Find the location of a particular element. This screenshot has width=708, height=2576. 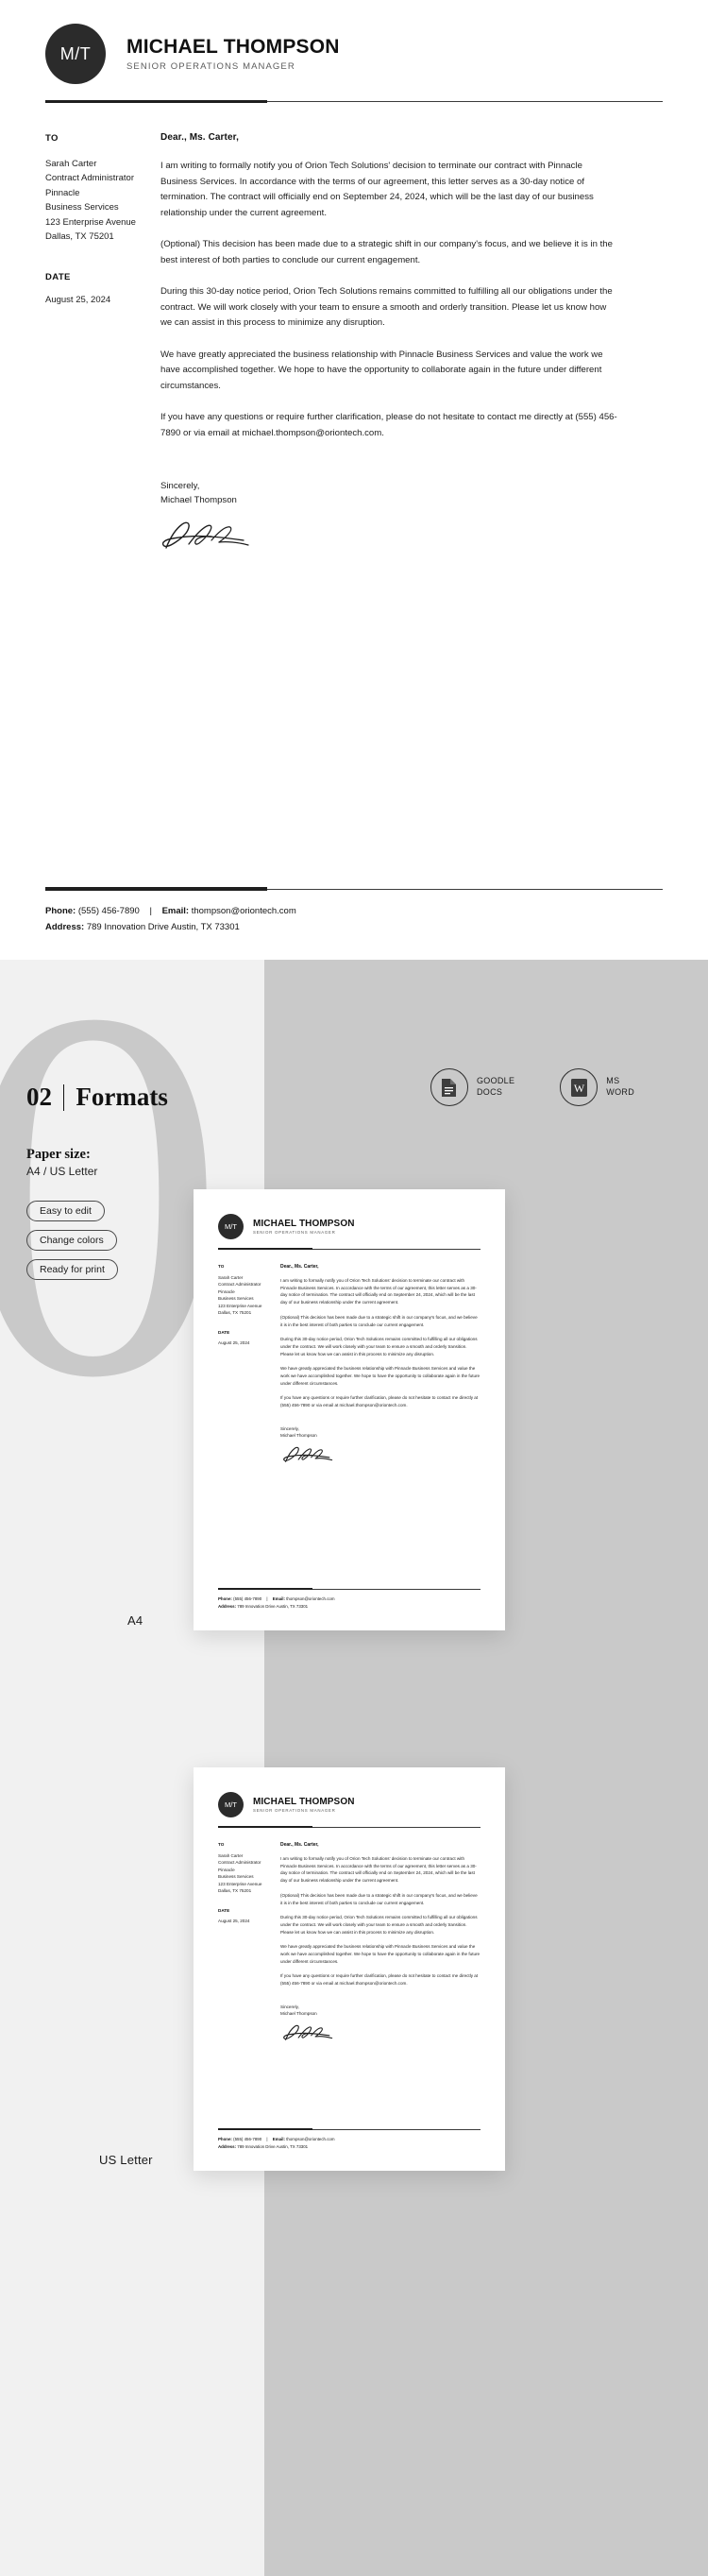

recipient-line: 123 Enterprise Avenue is located at coordinates (240, 1884).